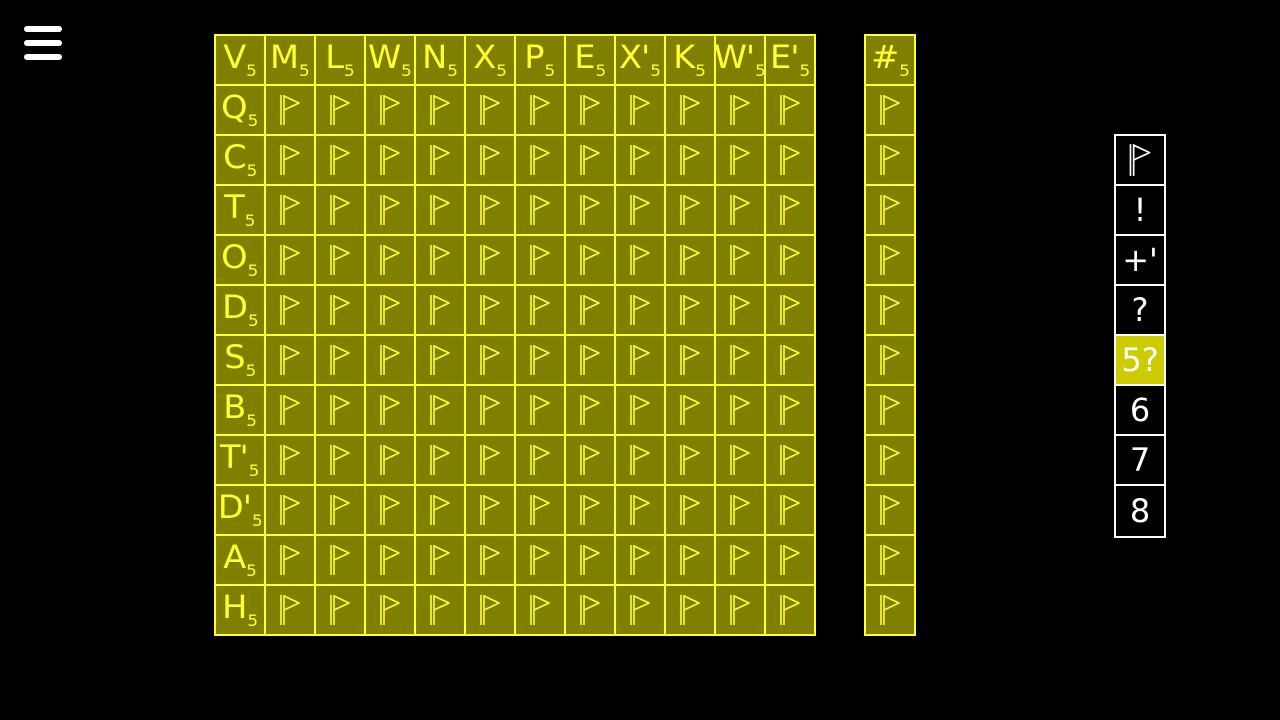 This screenshot has width=1280, height=720. What do you see at coordinates (43, 44) in the screenshot?
I see `menu-button` at bounding box center [43, 44].